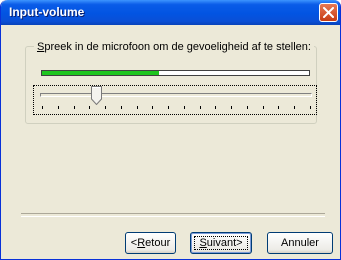  Describe the element at coordinates (203, 243) in the screenshot. I see `next-button-accel: S` at that location.